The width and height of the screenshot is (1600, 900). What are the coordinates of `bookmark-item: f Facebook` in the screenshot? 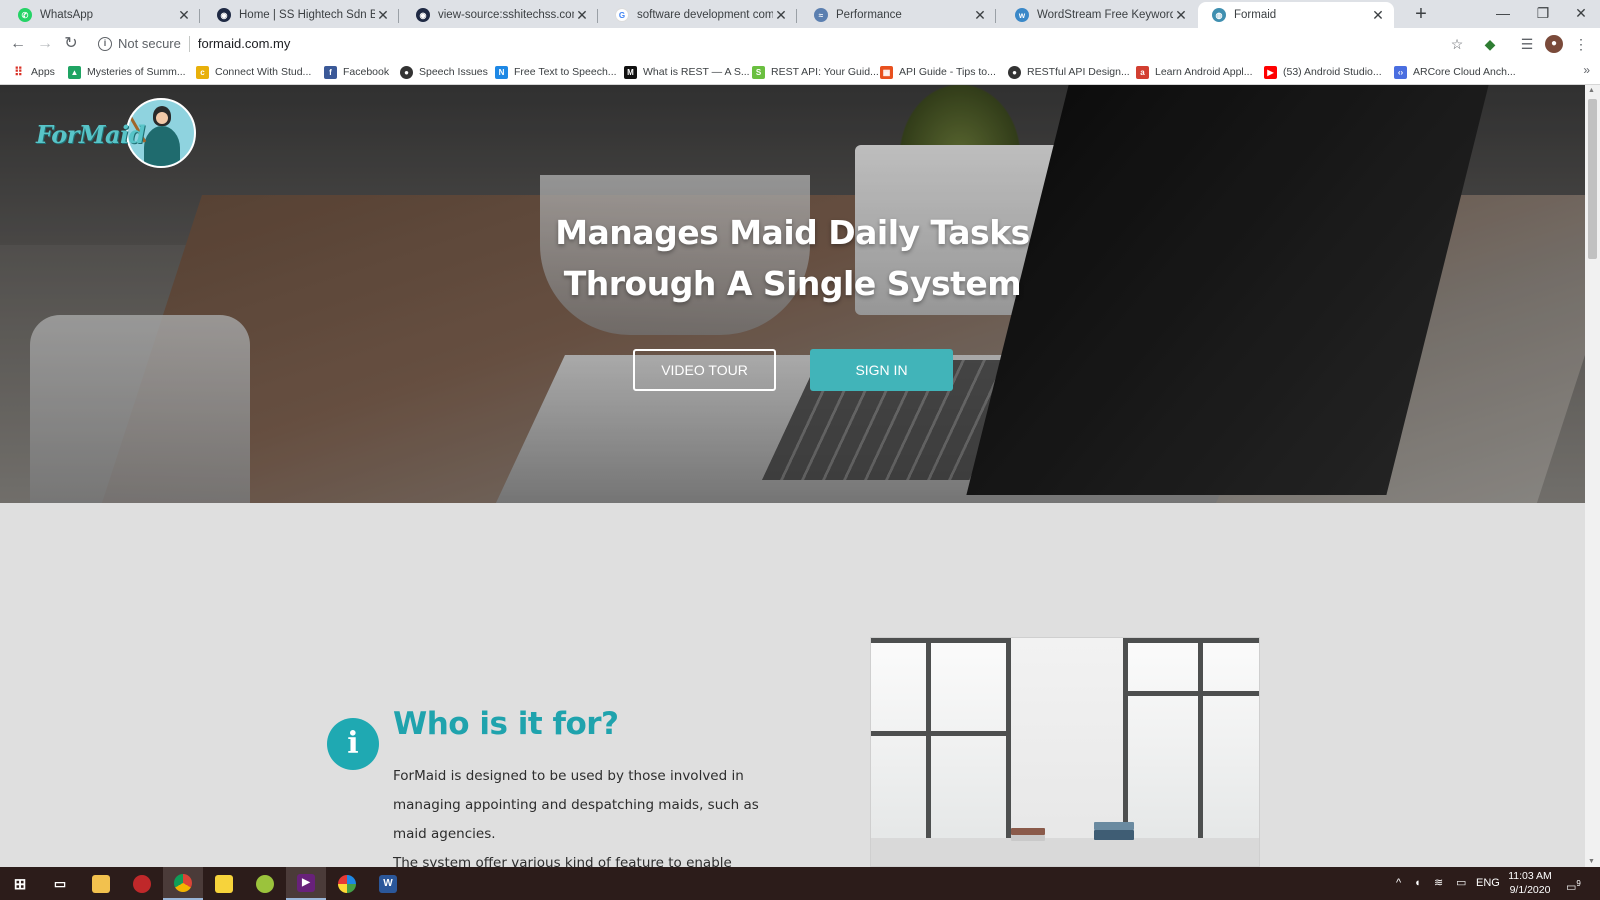 It's located at (356, 72).